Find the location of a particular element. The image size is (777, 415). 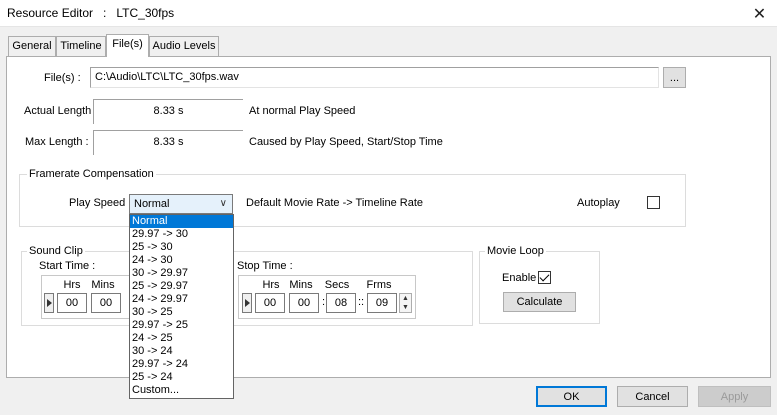

stop-frms-field: 09 is located at coordinates (382, 303).